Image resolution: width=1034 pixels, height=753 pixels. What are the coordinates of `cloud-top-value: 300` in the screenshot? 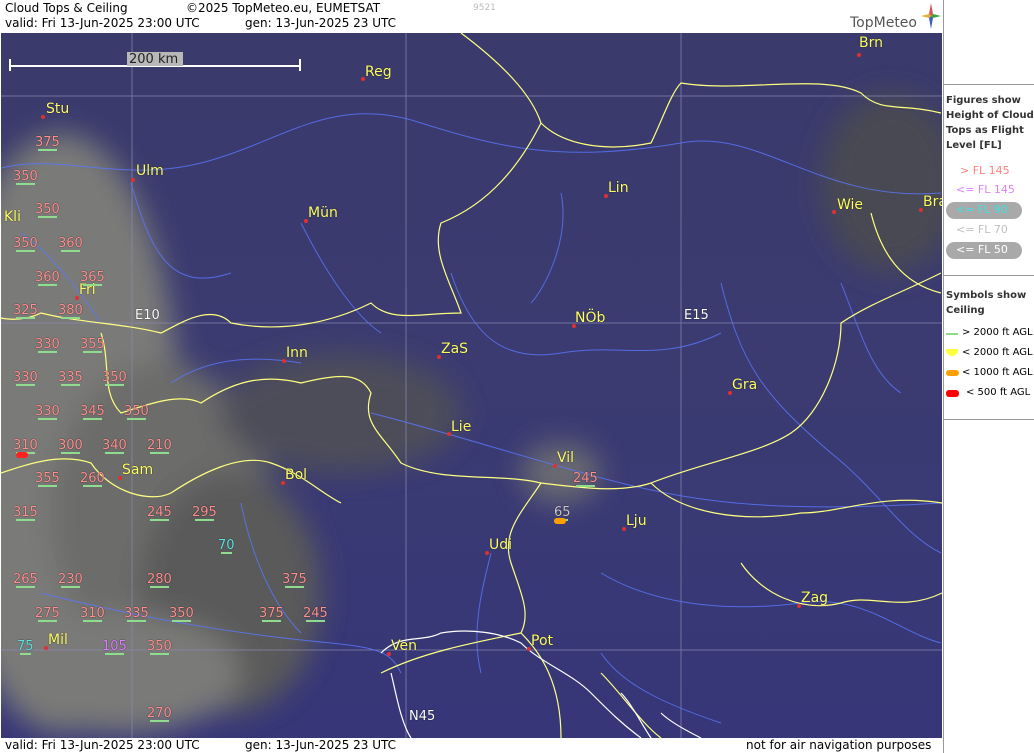 It's located at (70, 446).